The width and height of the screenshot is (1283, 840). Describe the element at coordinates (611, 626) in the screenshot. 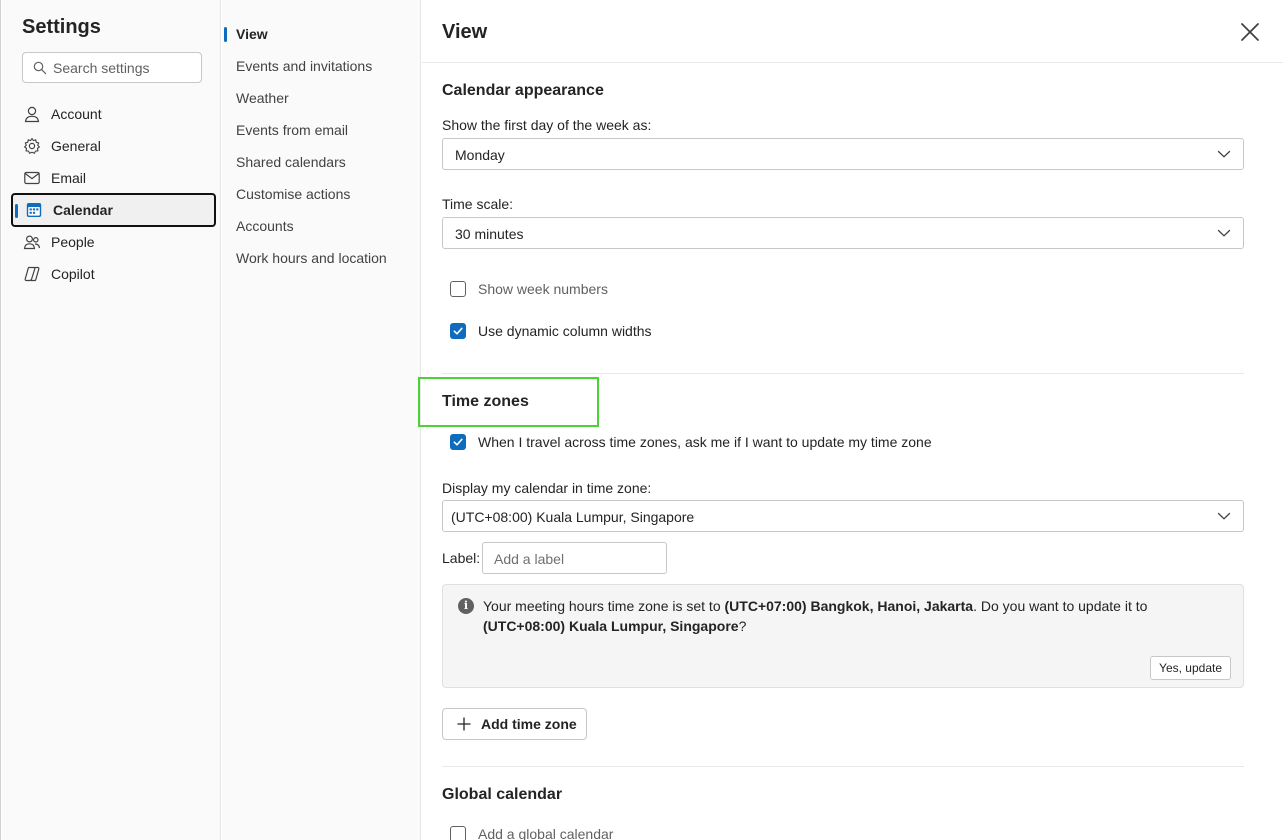

I see `info-new-timezone: (UTC+08:00) Kuala Lumpur, Singapore` at that location.